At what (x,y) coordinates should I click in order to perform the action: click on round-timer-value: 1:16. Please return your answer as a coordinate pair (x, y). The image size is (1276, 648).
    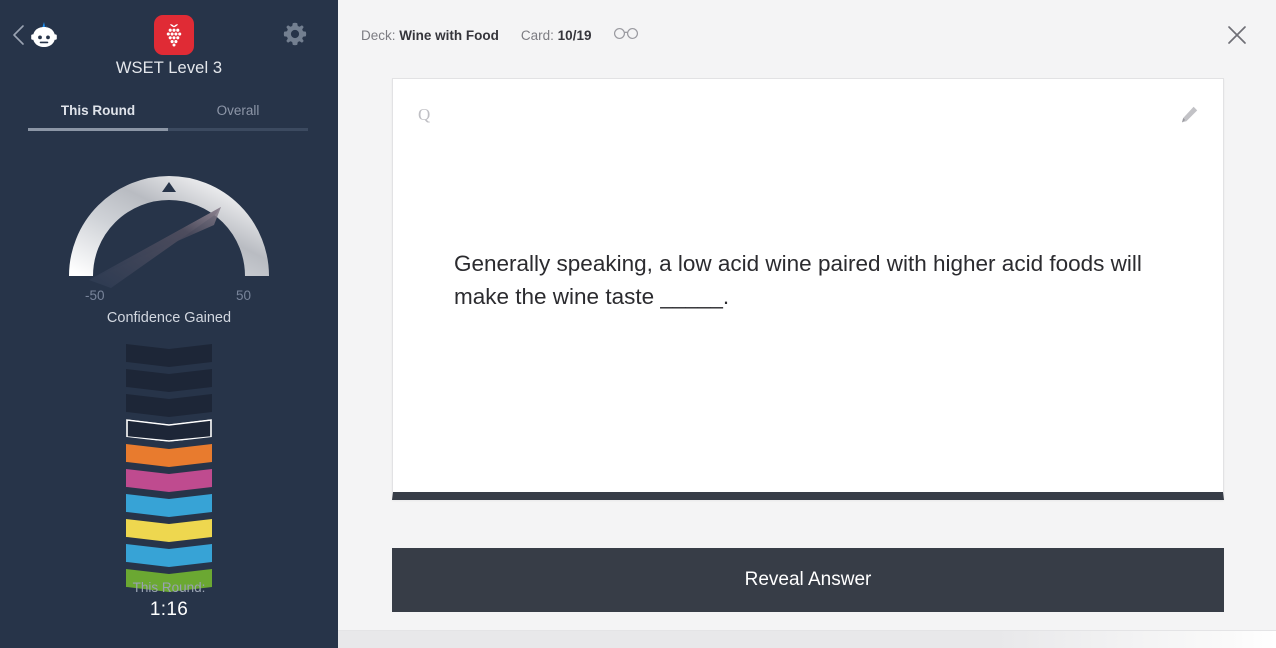
    Looking at the image, I should click on (169, 609).